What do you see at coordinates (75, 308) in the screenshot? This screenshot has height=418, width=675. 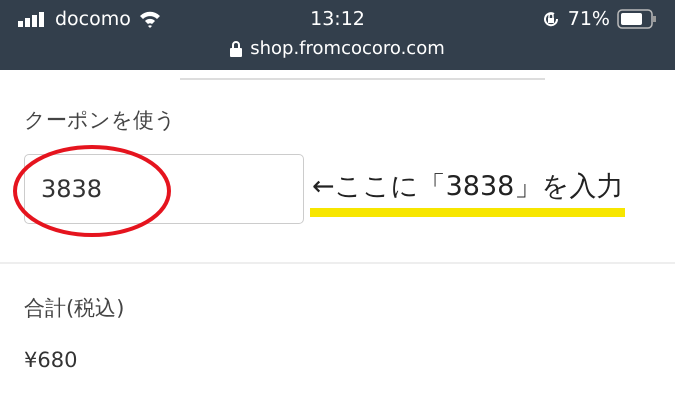 I see `total-label: 合計(税込)` at bounding box center [75, 308].